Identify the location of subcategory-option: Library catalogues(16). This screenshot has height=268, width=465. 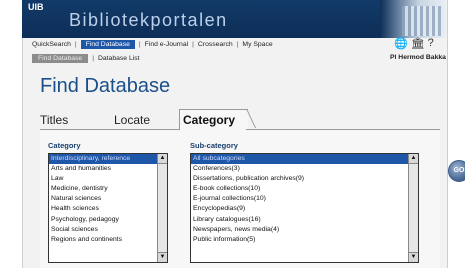
(300, 220).